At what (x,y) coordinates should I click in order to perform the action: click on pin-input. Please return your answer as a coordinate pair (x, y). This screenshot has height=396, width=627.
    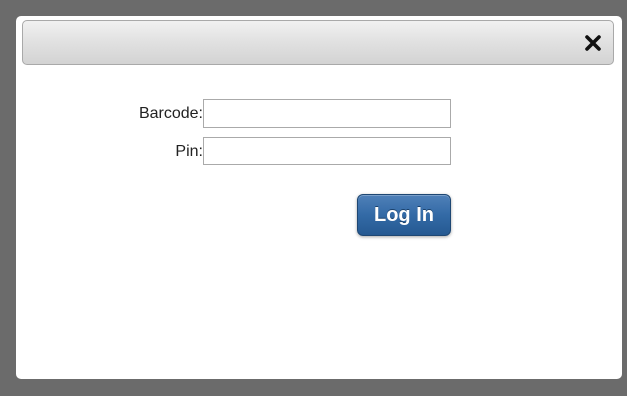
    Looking at the image, I should click on (327, 151).